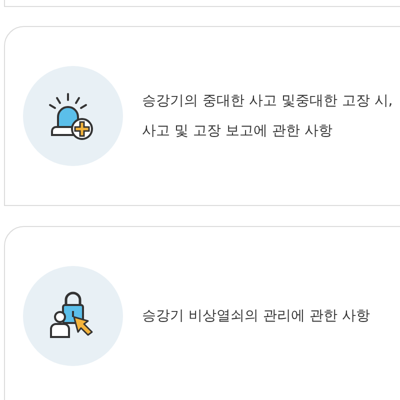  What do you see at coordinates (238, 131) in the screenshot?
I see `description-text: 사고 및 고장 보고에 관한 사항` at bounding box center [238, 131].